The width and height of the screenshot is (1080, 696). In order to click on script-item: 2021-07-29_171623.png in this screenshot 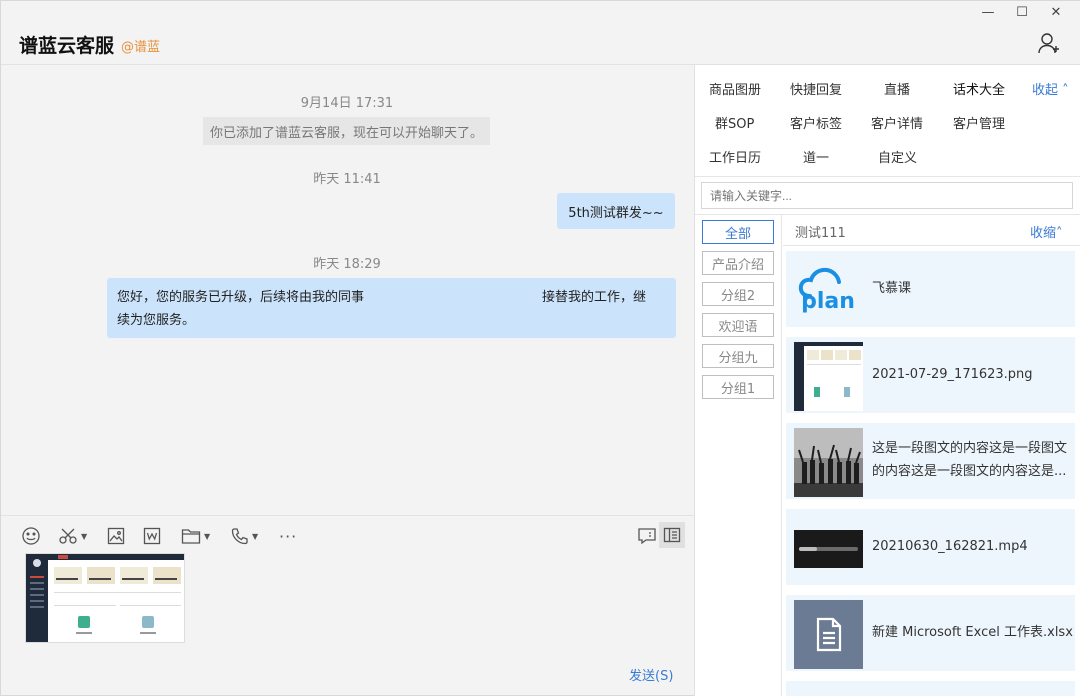, I will do `click(930, 375)`.